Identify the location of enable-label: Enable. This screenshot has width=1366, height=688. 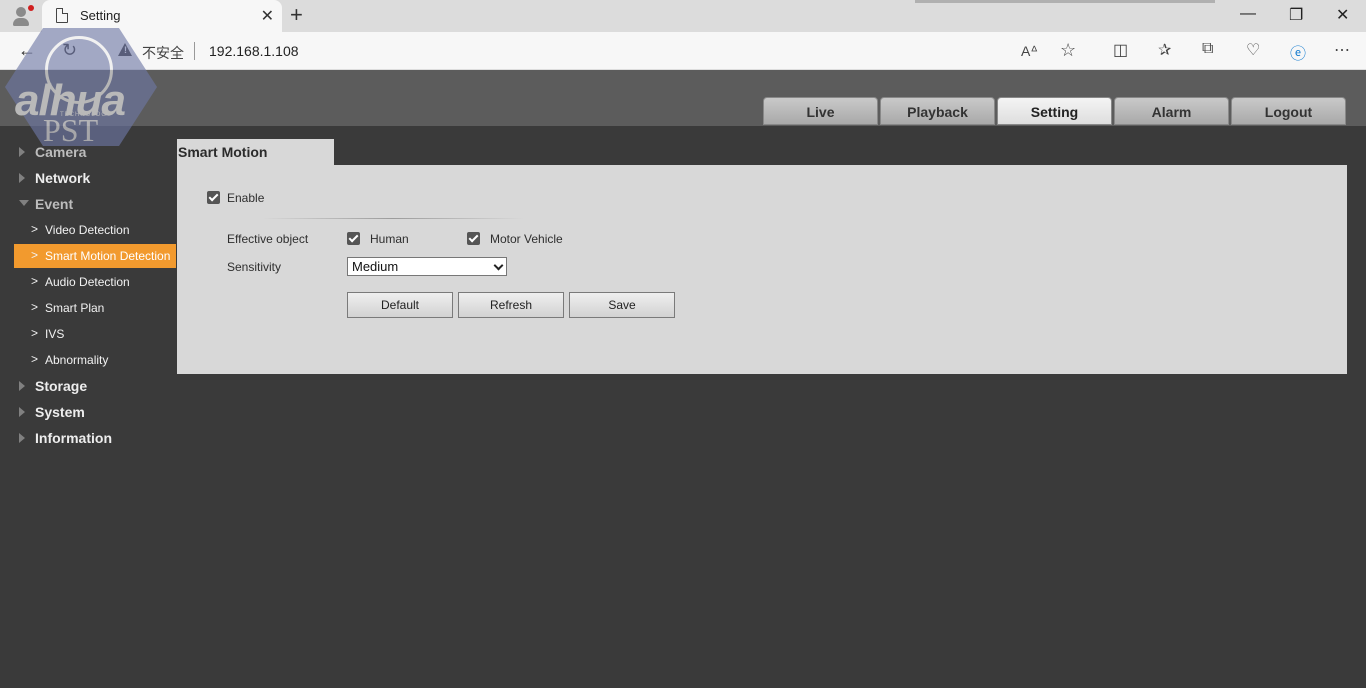
(246, 198).